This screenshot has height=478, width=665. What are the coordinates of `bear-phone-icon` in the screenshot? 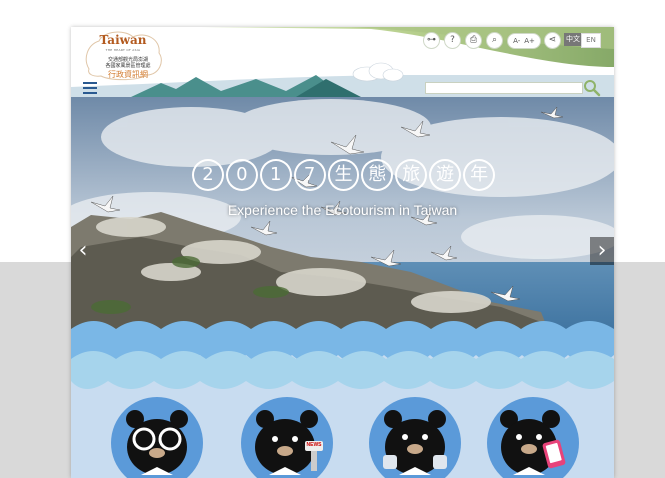 It's located at (533, 442).